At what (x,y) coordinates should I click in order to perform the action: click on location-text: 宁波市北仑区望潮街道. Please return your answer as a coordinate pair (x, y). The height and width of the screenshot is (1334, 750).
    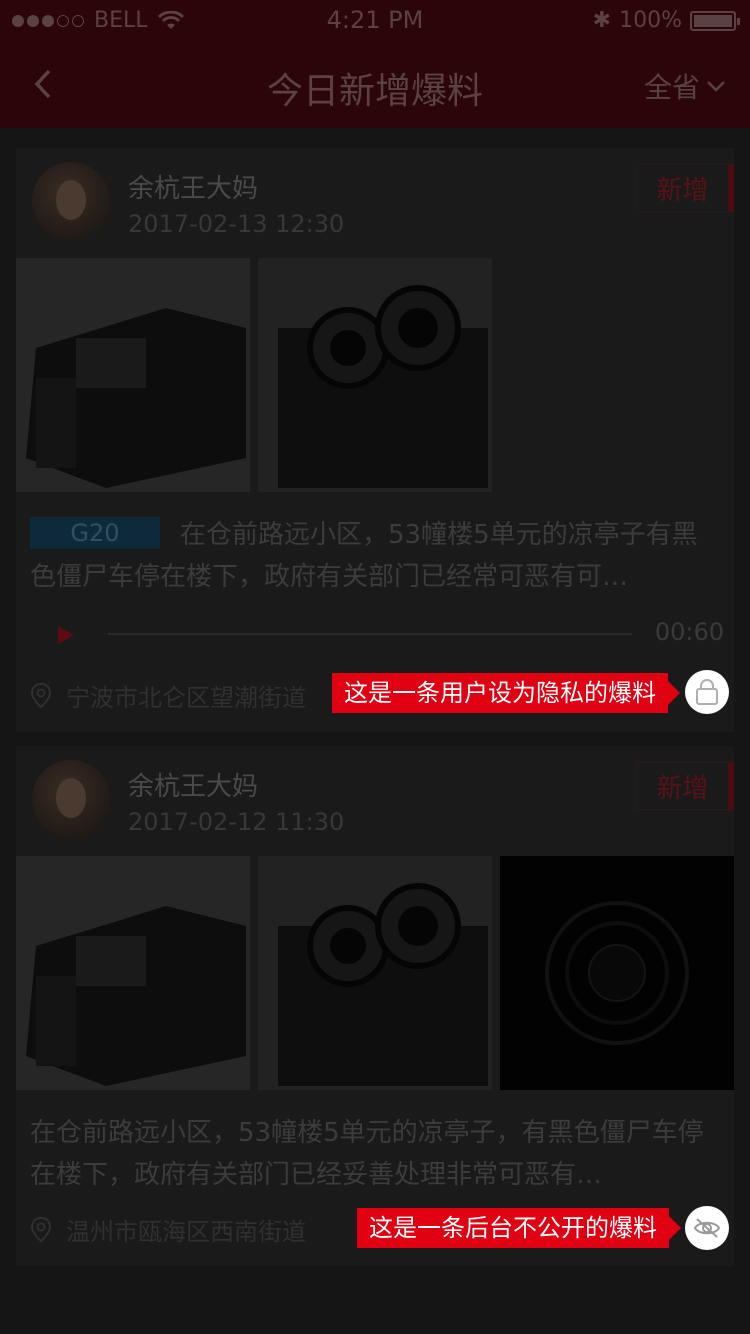
    Looking at the image, I should click on (186, 698).